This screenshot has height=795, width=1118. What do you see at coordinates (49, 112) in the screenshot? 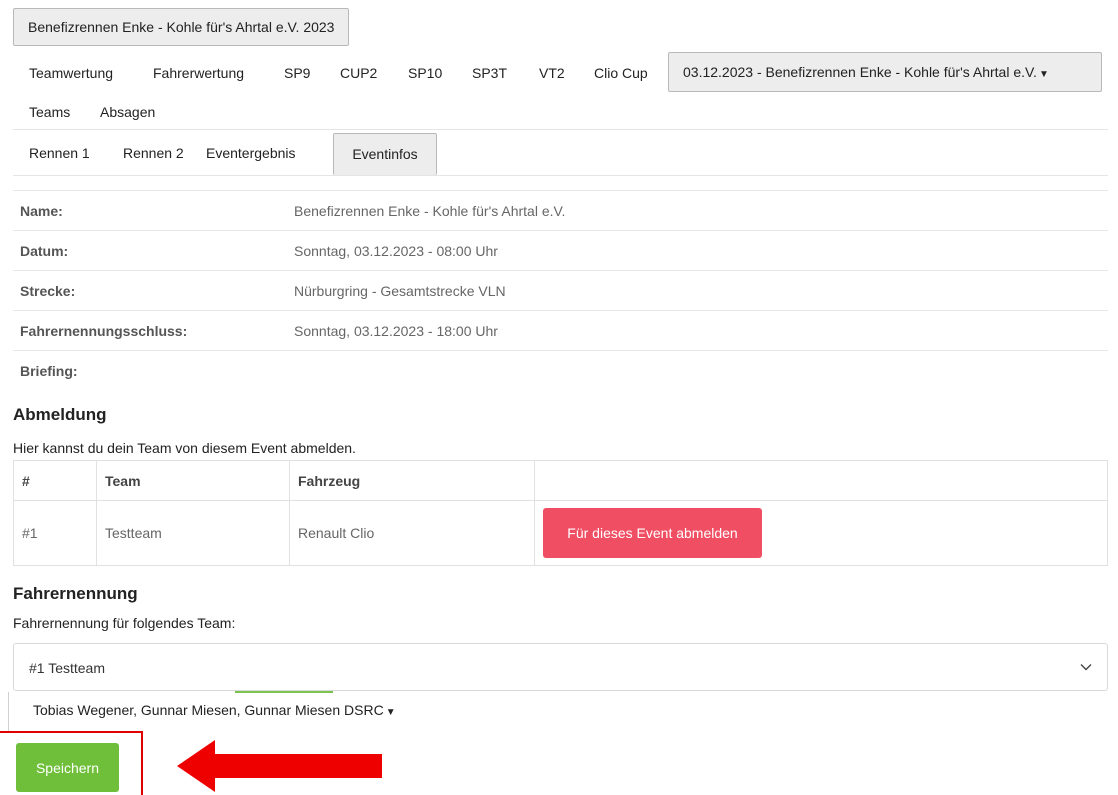
I see `tab-teams: Teams` at bounding box center [49, 112].